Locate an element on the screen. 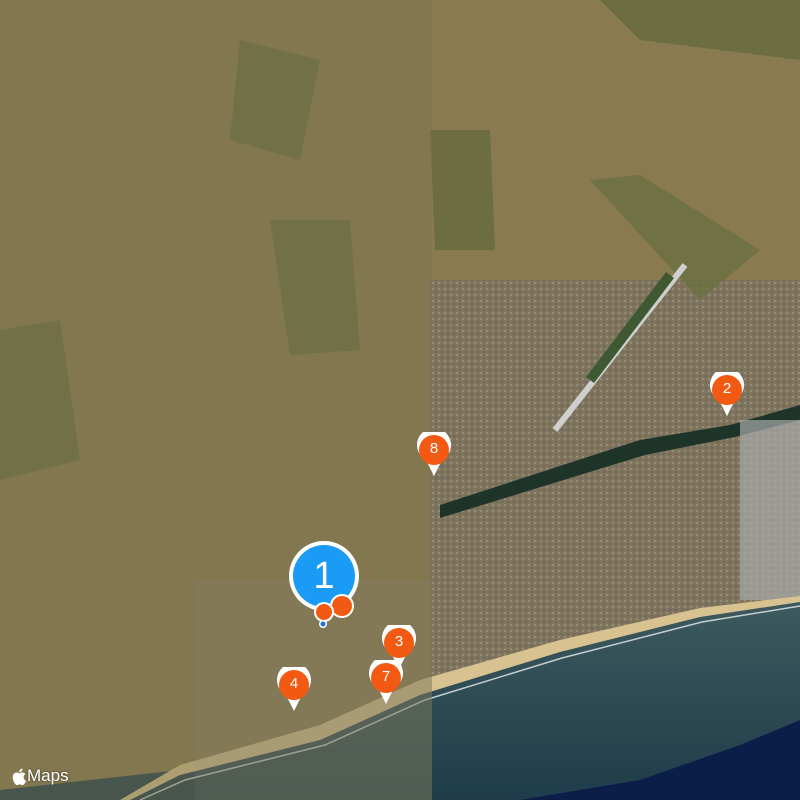  apple-logo-icon is located at coordinates (19, 776).